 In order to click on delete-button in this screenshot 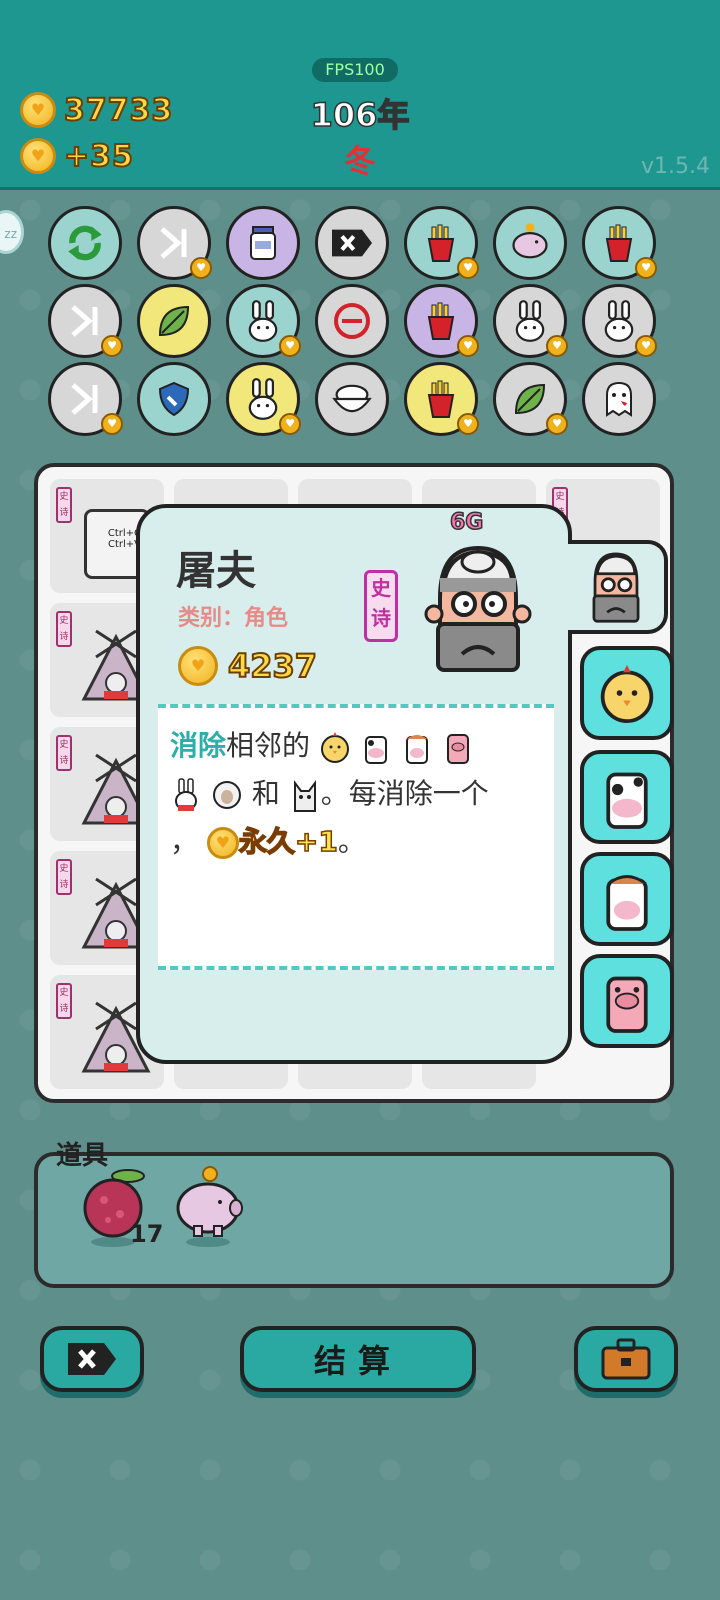, I will do `click(92, 1359)`.